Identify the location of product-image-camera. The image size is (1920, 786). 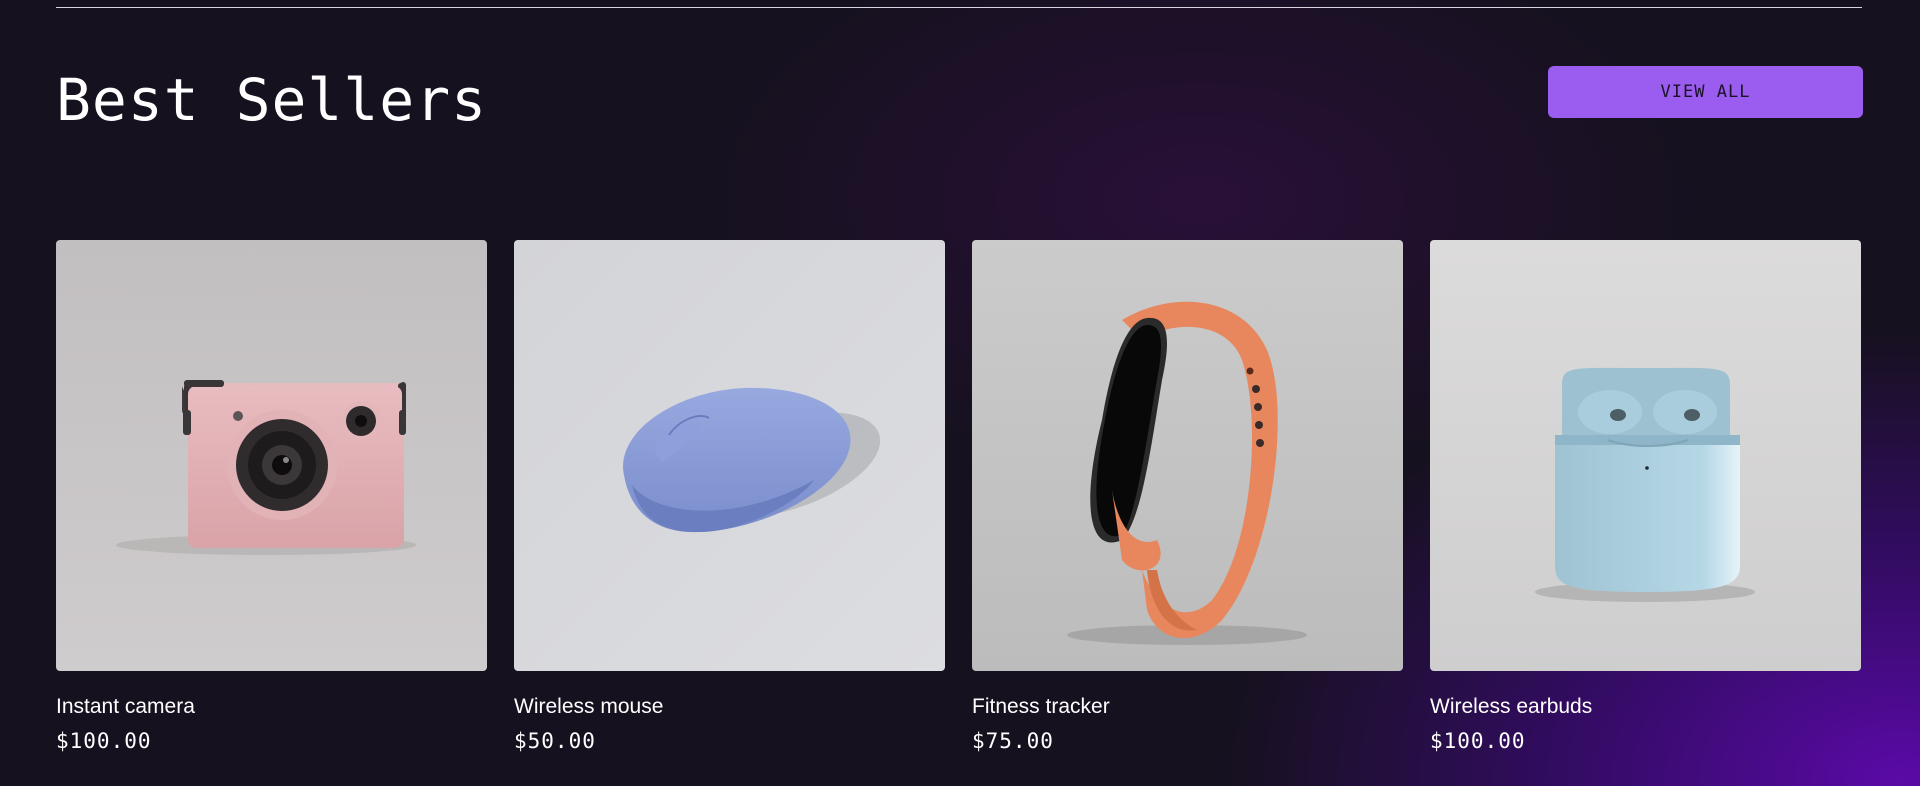
(271, 455).